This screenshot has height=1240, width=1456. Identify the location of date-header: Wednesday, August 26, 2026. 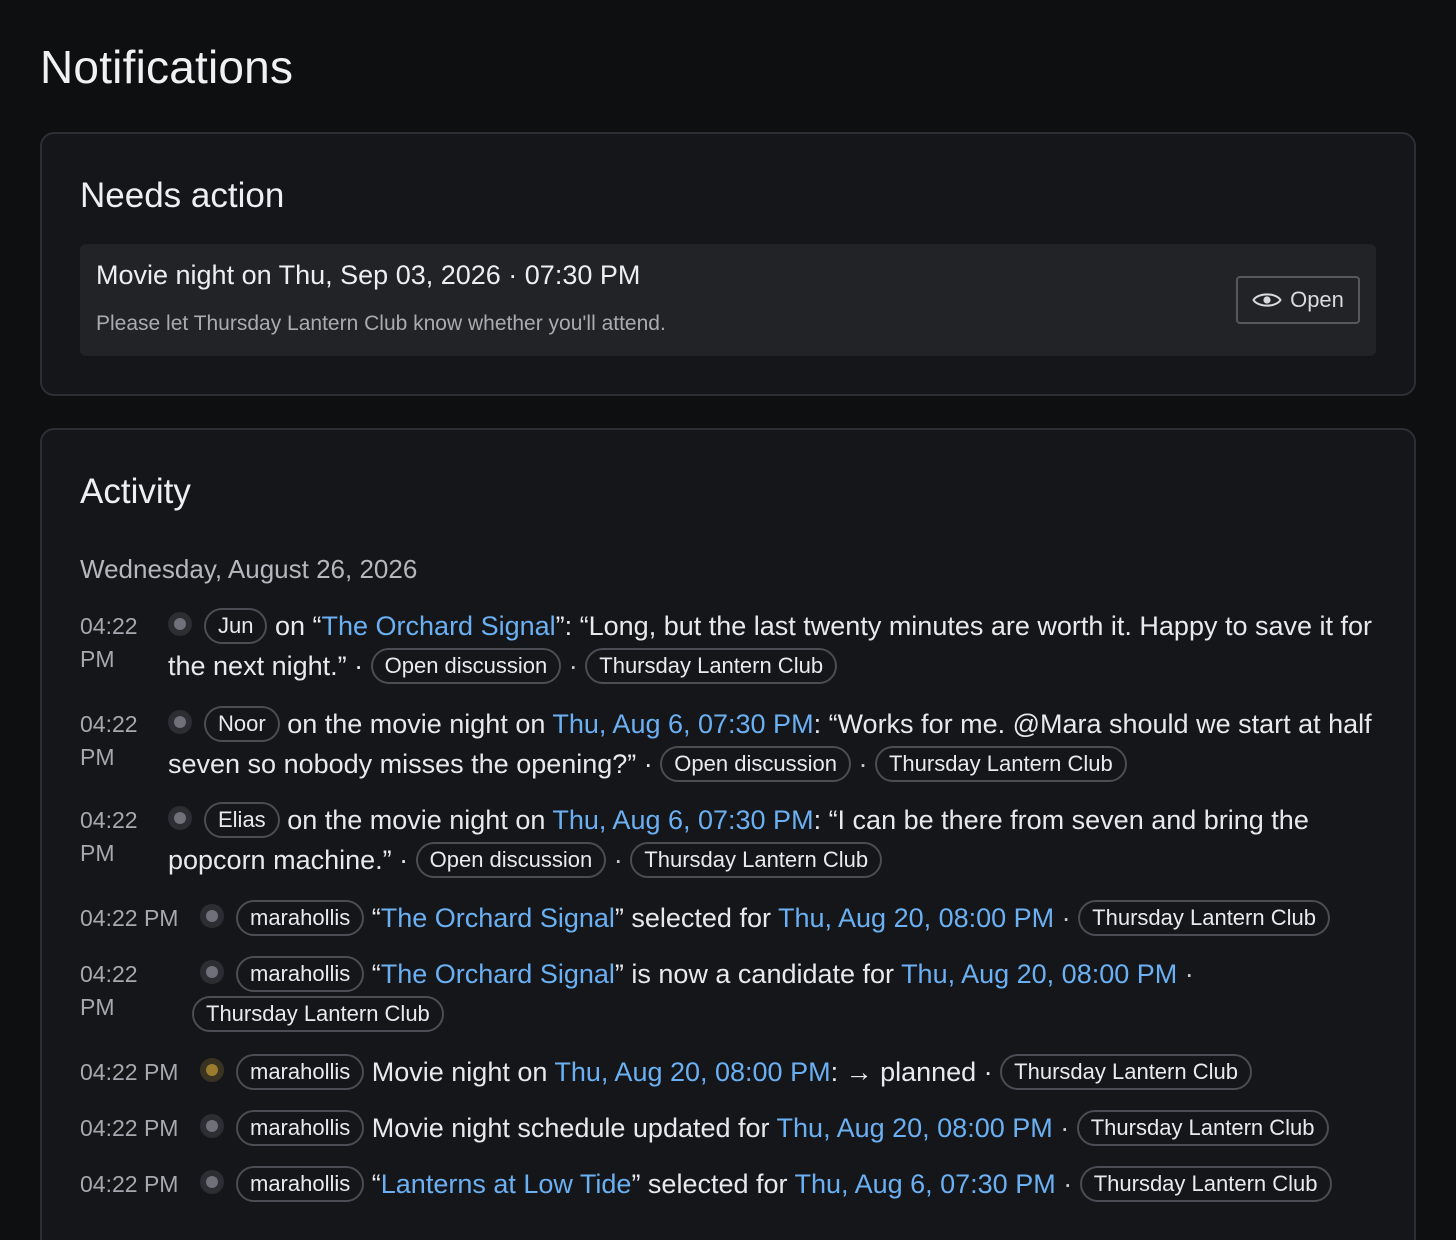
(249, 569).